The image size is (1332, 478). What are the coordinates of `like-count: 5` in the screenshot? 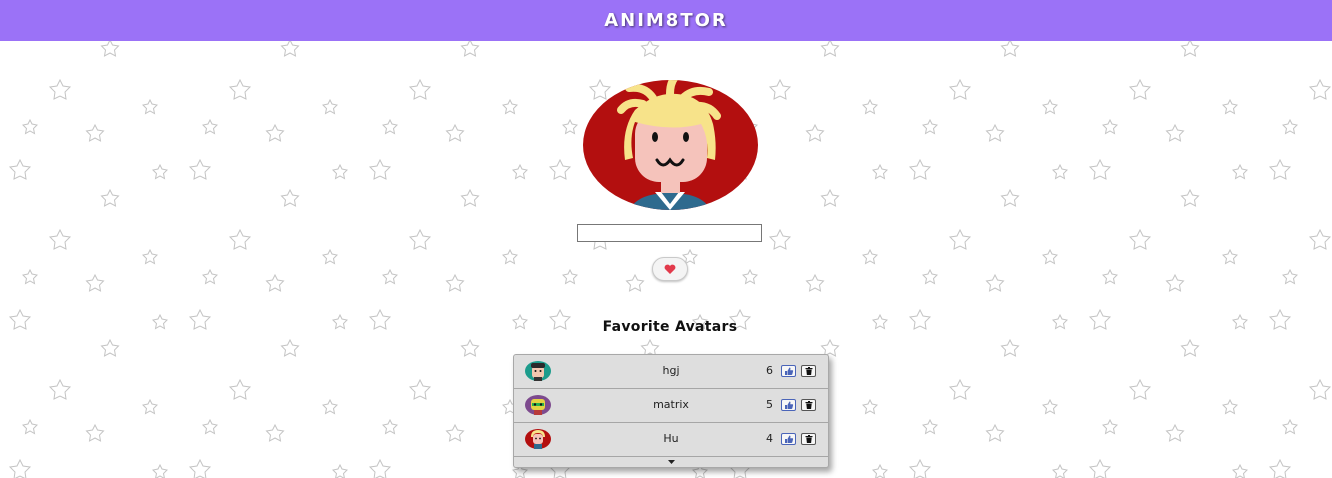 It's located at (769, 404).